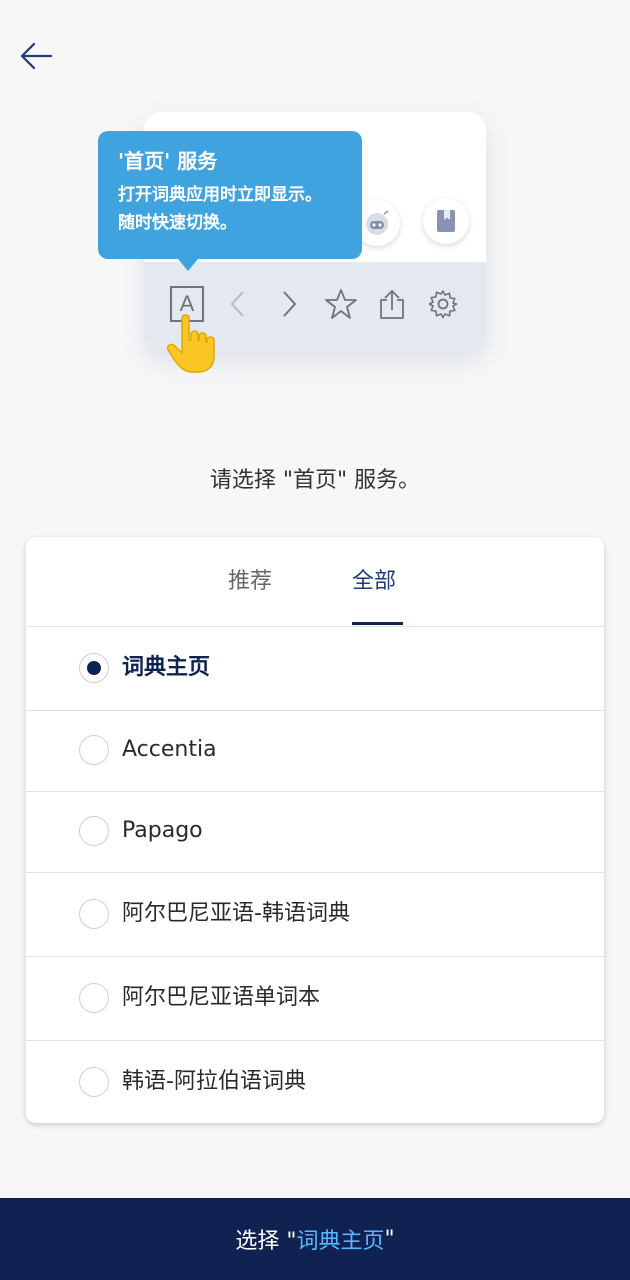 Image resolution: width=630 pixels, height=1280 pixels. What do you see at coordinates (341, 304) in the screenshot?
I see `star-icon` at bounding box center [341, 304].